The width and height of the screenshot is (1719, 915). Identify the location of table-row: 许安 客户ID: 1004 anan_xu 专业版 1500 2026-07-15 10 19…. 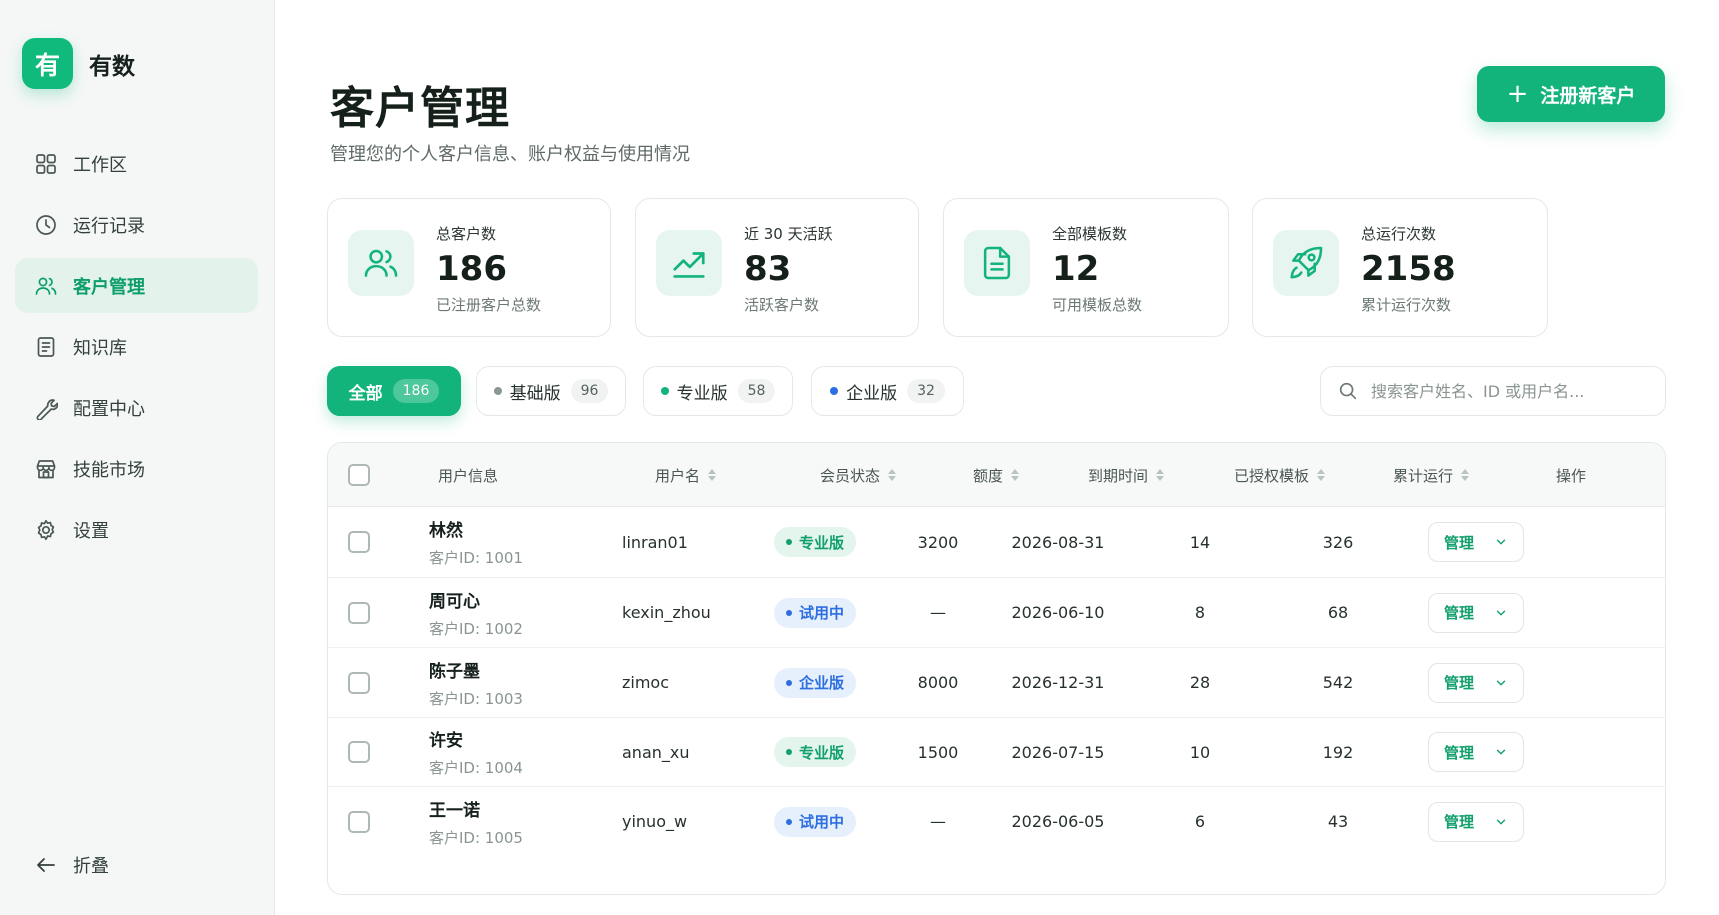
(996, 752).